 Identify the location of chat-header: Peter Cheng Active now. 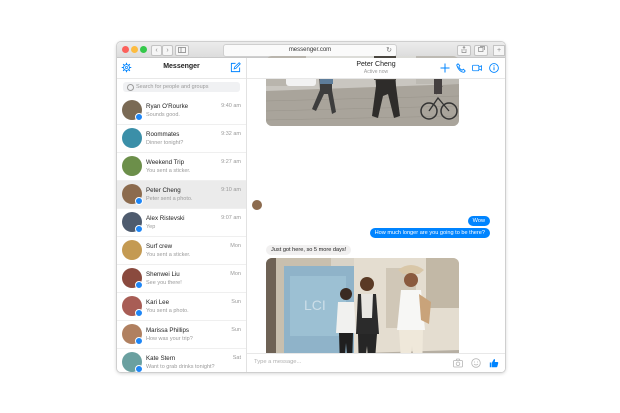
(376, 68).